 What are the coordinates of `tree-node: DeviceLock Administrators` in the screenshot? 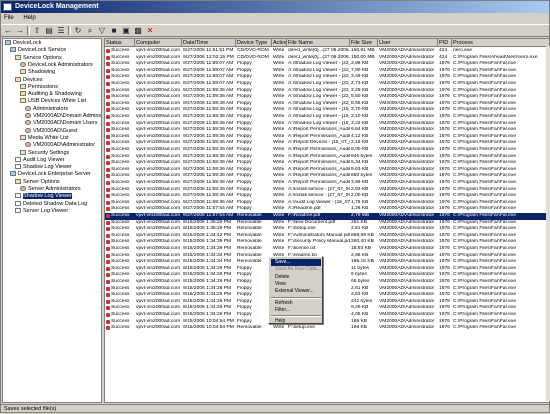 It's located at (56, 65).